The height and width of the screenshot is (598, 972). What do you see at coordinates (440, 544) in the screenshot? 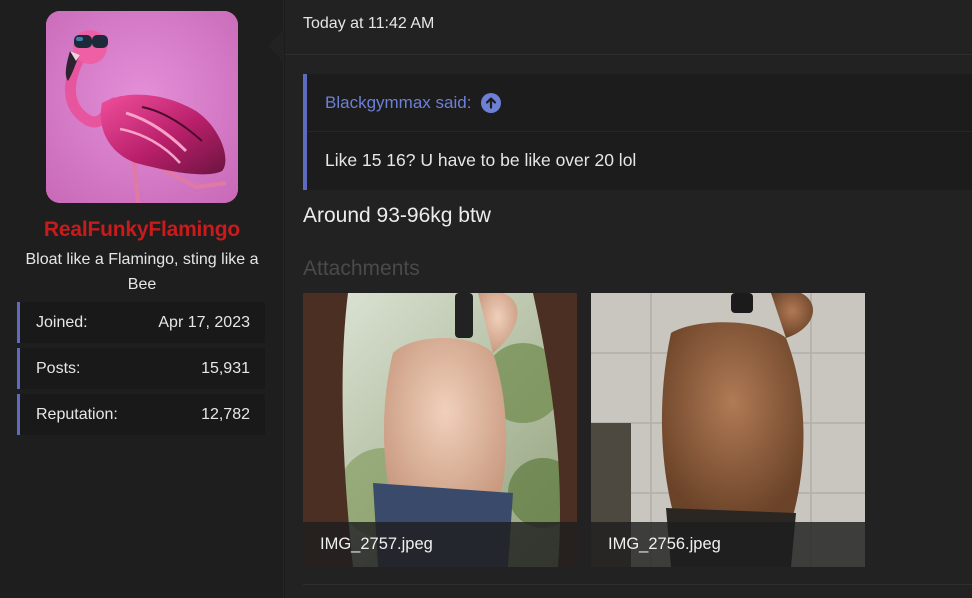
I see `attachment-filename: IMG_2757.jpeg` at bounding box center [440, 544].